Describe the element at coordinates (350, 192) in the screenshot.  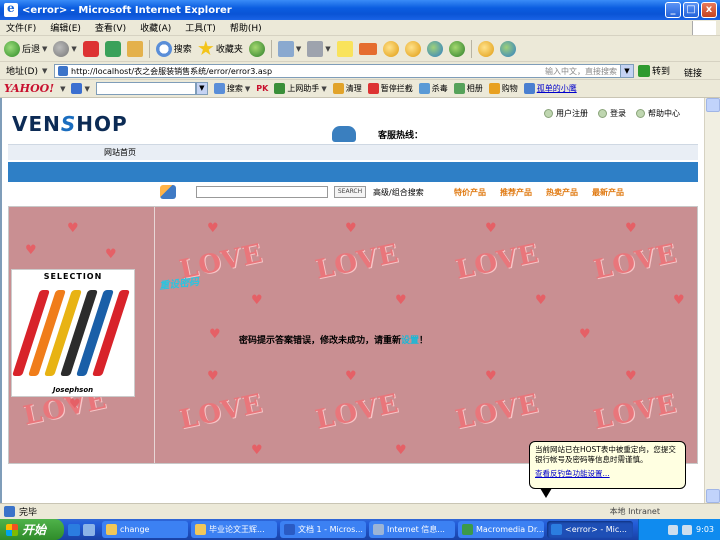
I see `site-search-button: SEARCH` at that location.